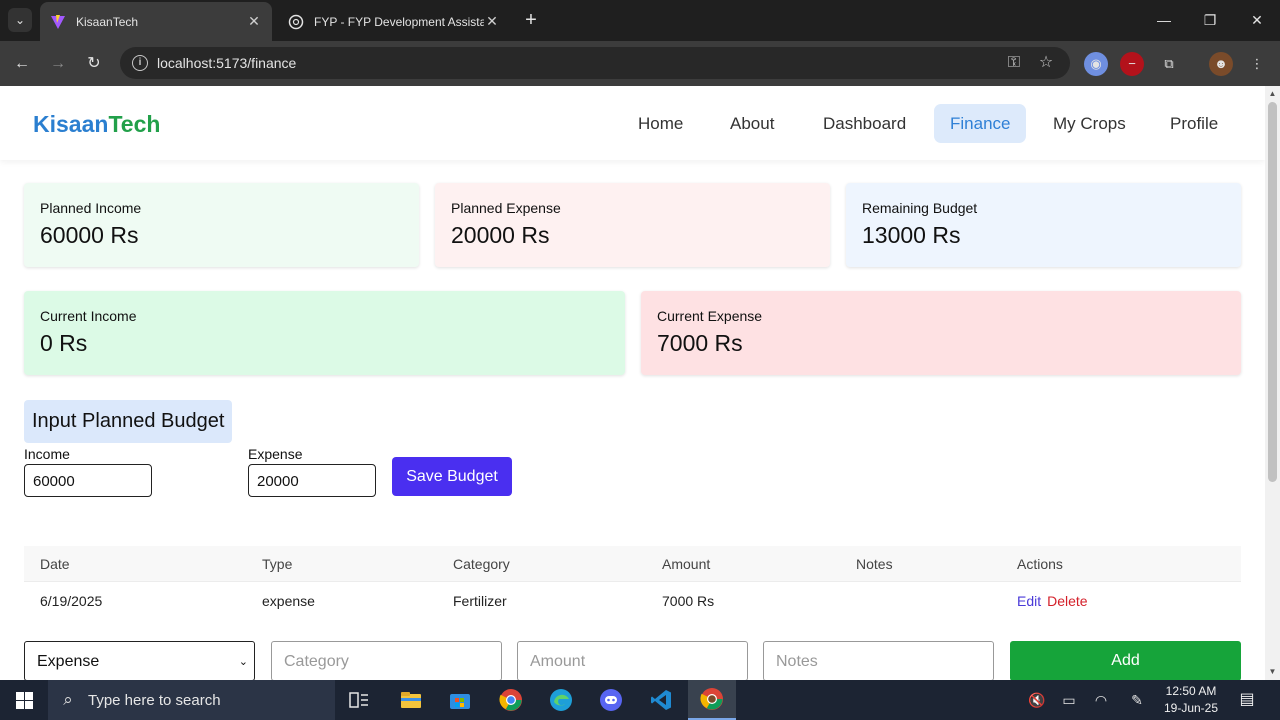 This screenshot has height=720, width=1280. I want to click on header-amount: Amount, so click(686, 564).